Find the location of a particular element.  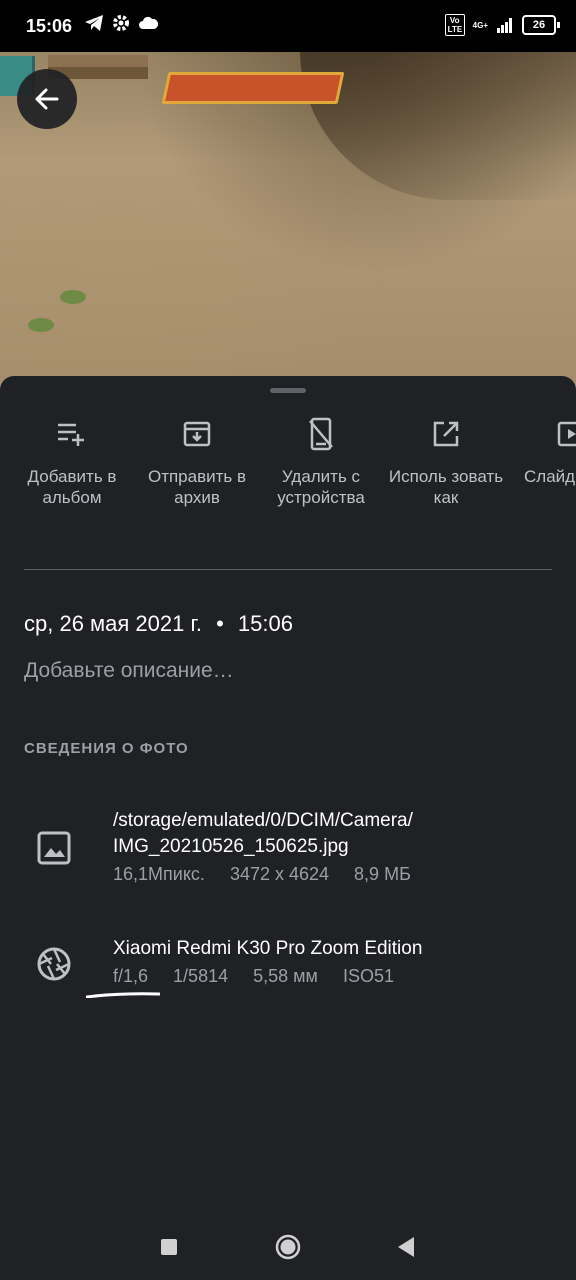

file-megapixels: 16,1Мпикс. is located at coordinates (159, 874).